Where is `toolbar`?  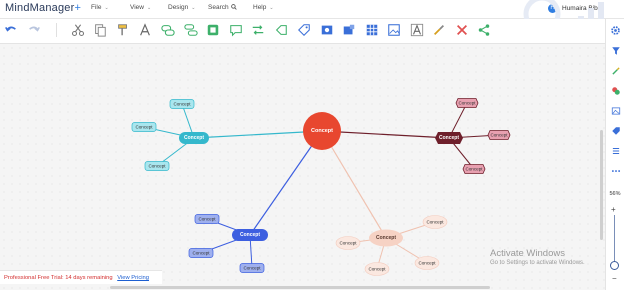
toolbar is located at coordinates (302, 31).